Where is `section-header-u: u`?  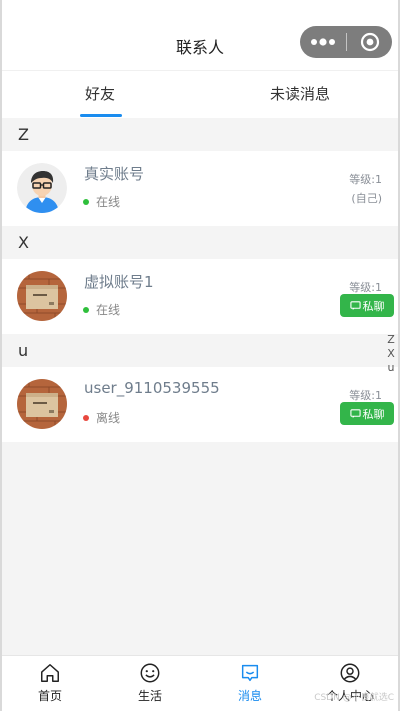 section-header-u: u is located at coordinates (200, 350).